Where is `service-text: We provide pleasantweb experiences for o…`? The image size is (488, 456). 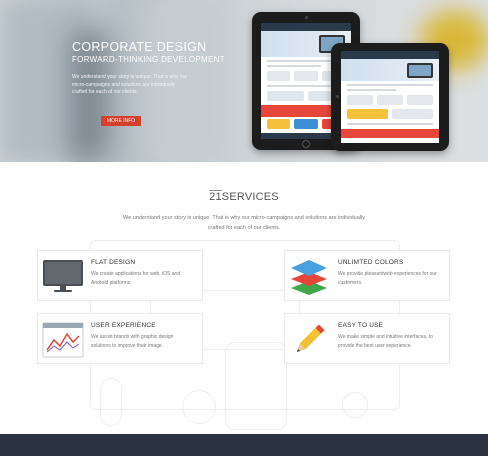 service-text: We provide pleasantweb experiences for o… is located at coordinates (387, 278).